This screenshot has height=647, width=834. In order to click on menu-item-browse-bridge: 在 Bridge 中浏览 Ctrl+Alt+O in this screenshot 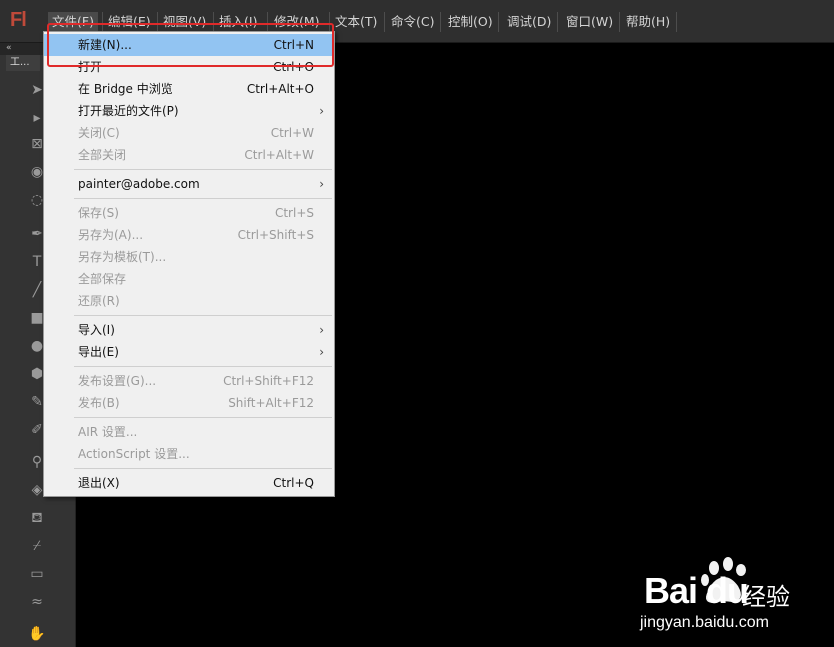, I will do `click(189, 89)`.